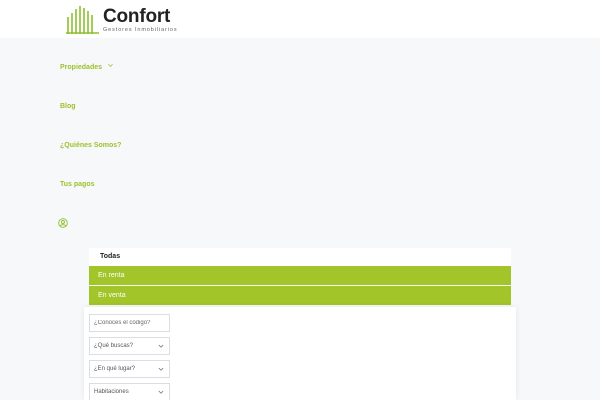 The image size is (600, 400). I want to click on operation-filter: Todas En renta En venta, so click(300, 277).